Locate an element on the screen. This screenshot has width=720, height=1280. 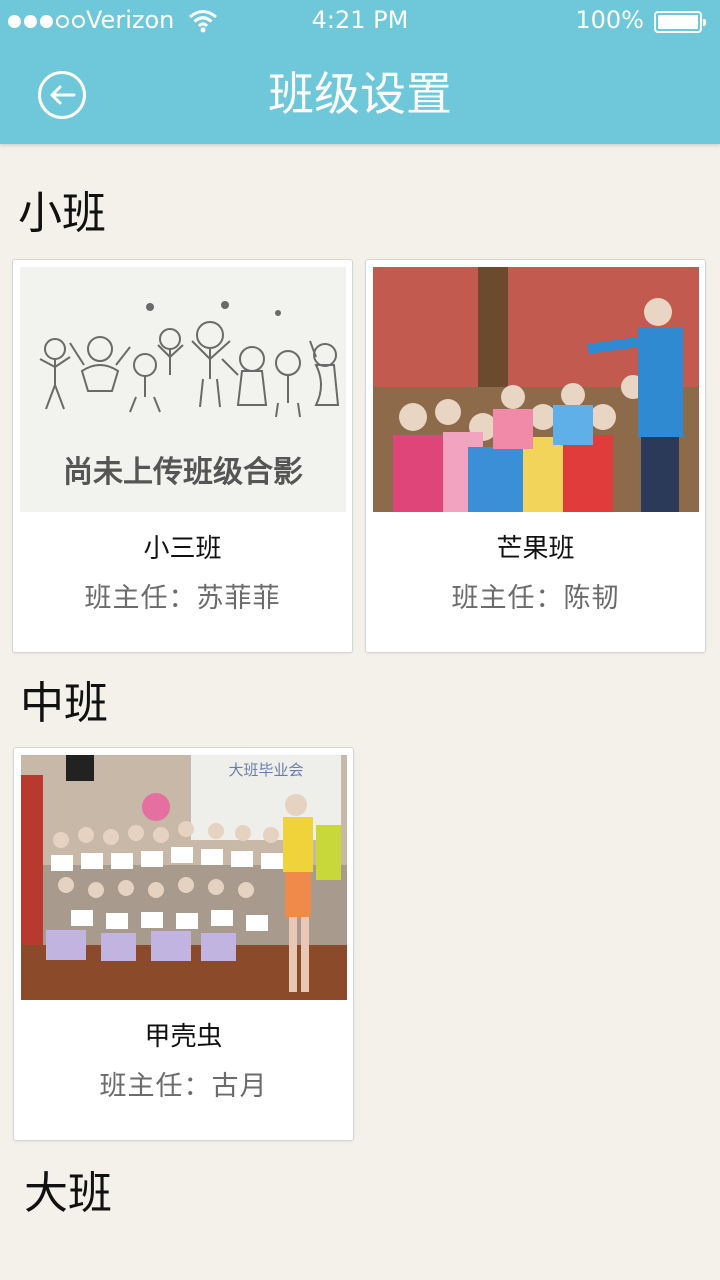
section-heading-middle: 中班 is located at coordinates (64, 703).